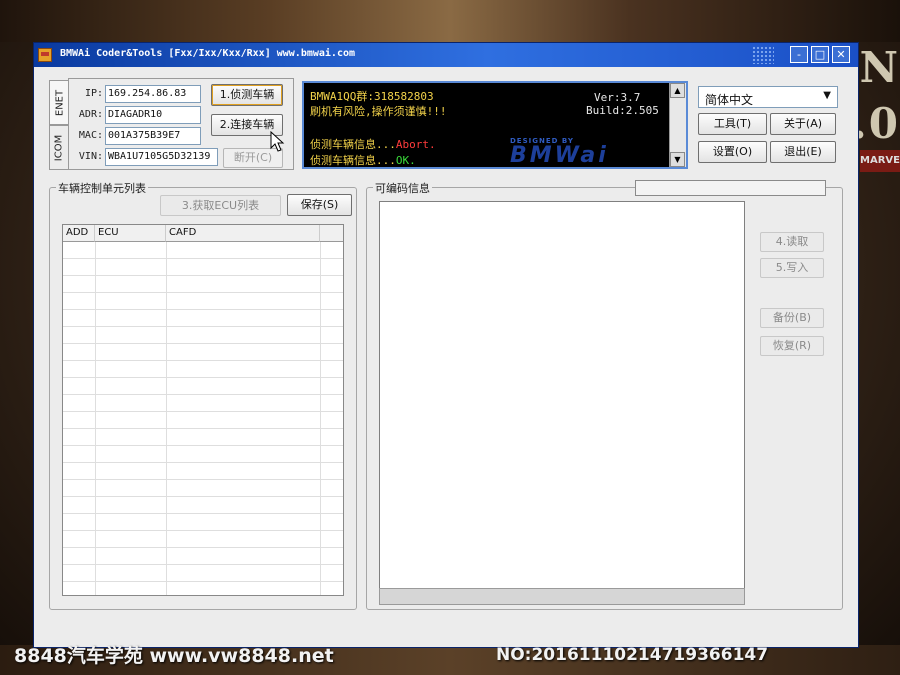 Image resolution: width=900 pixels, height=675 pixels. Describe the element at coordinates (622, 110) in the screenshot. I see `console-build: Build:2.505` at that location.